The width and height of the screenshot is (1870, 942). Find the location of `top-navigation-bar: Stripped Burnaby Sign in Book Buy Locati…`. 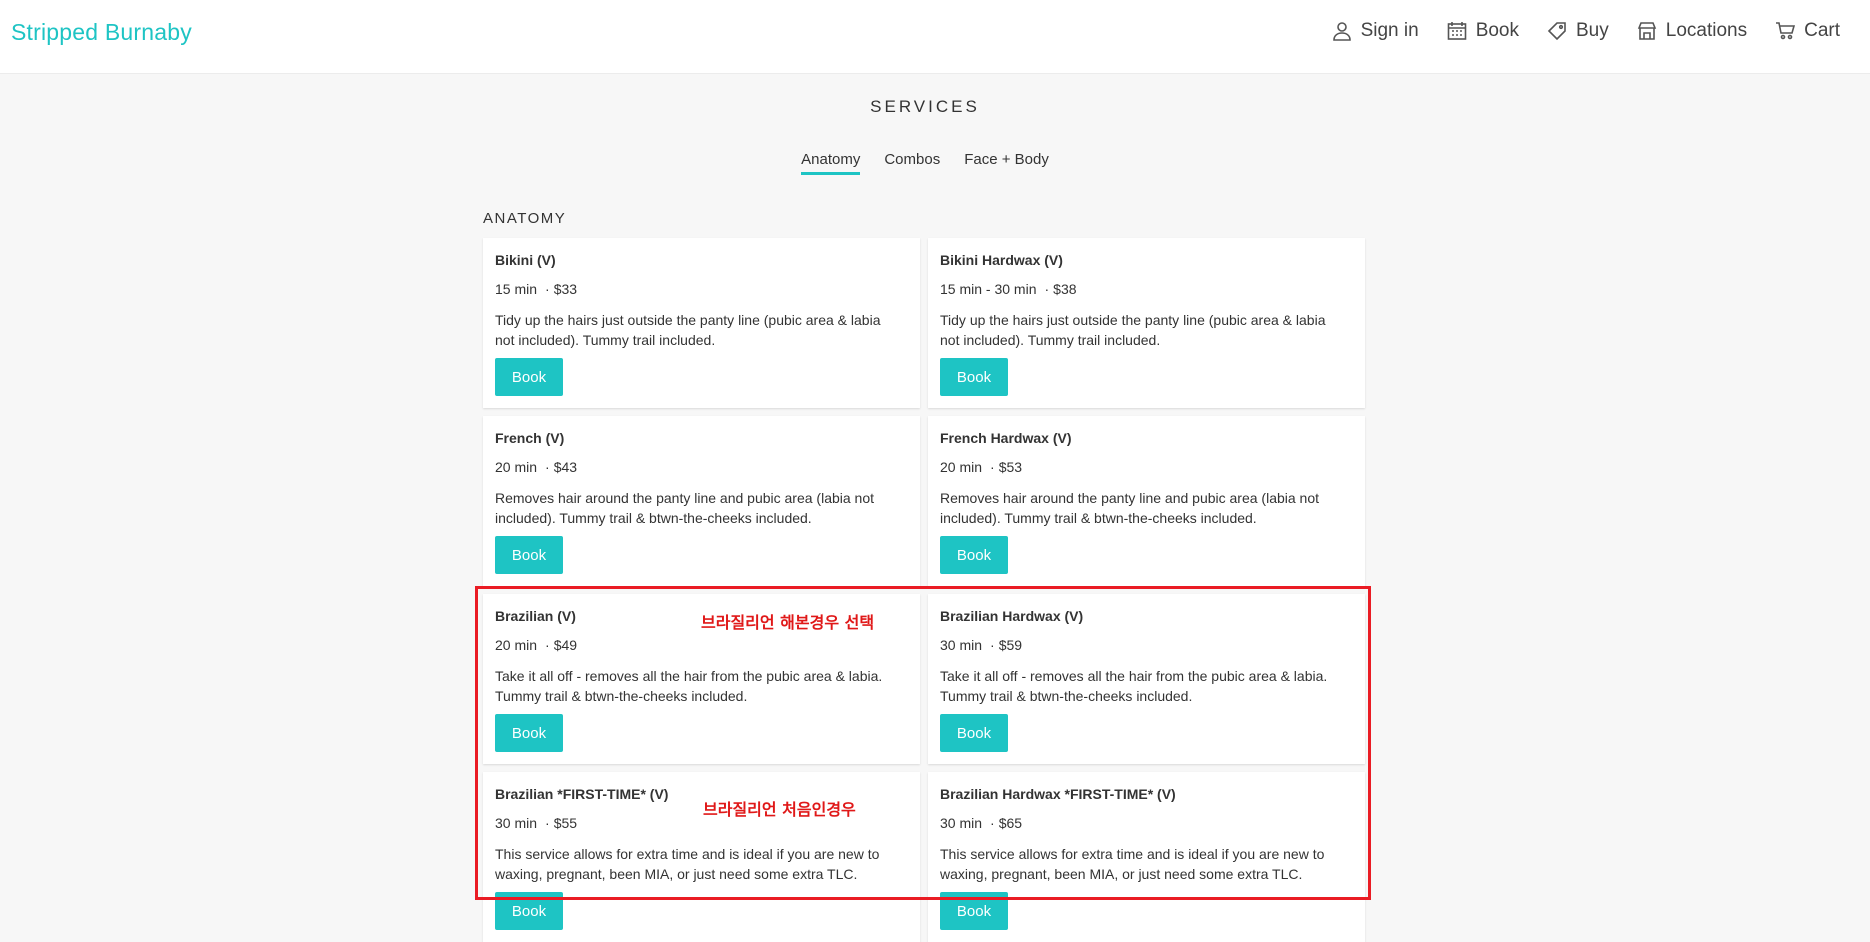

top-navigation-bar: Stripped Burnaby Sign in Book Buy Locati… is located at coordinates (935, 37).